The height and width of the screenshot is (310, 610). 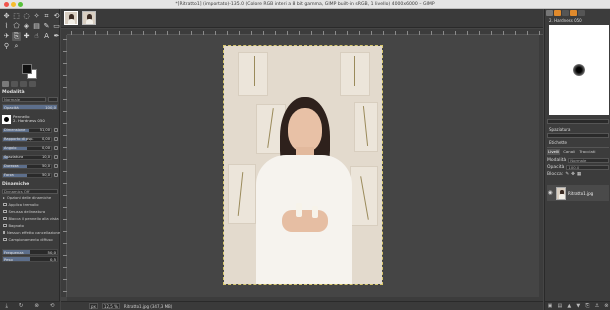 What do you see at coordinates (27, 148) in the screenshot?
I see `brush-param-slider: Angolo 0,00` at bounding box center [27, 148].